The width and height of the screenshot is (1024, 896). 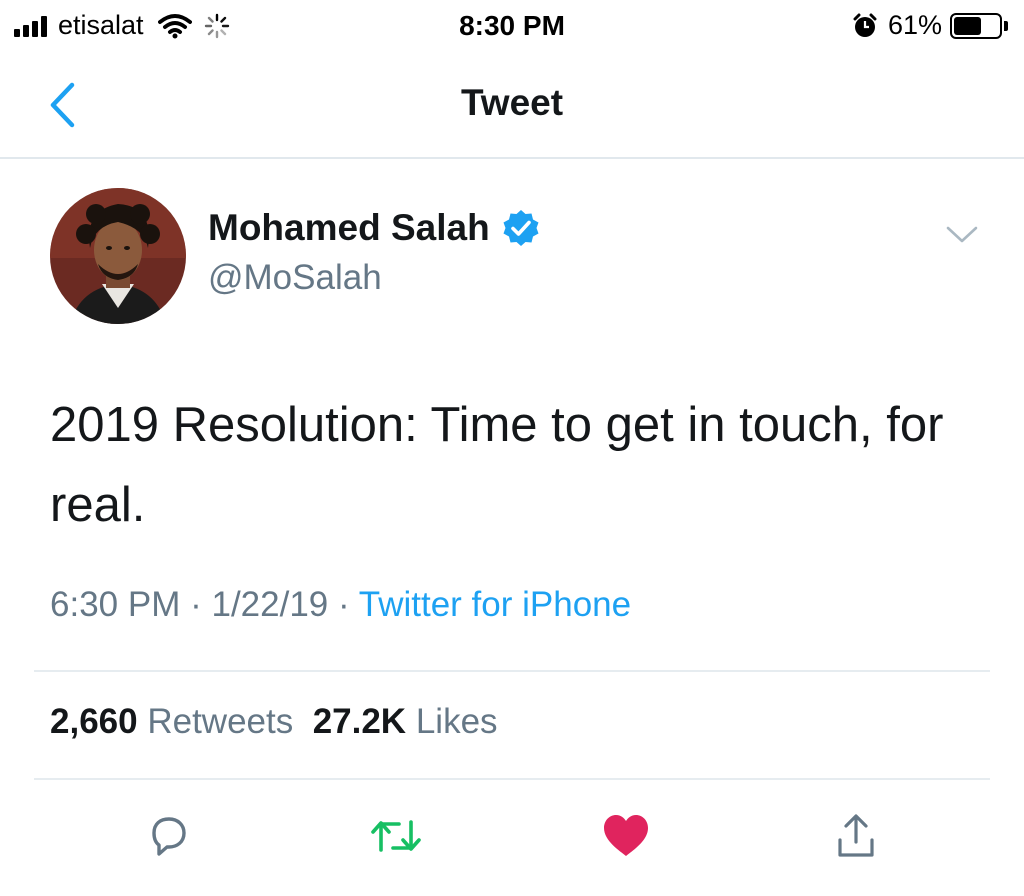 What do you see at coordinates (359, 721) in the screenshot?
I see `like-count: 27.2K` at bounding box center [359, 721].